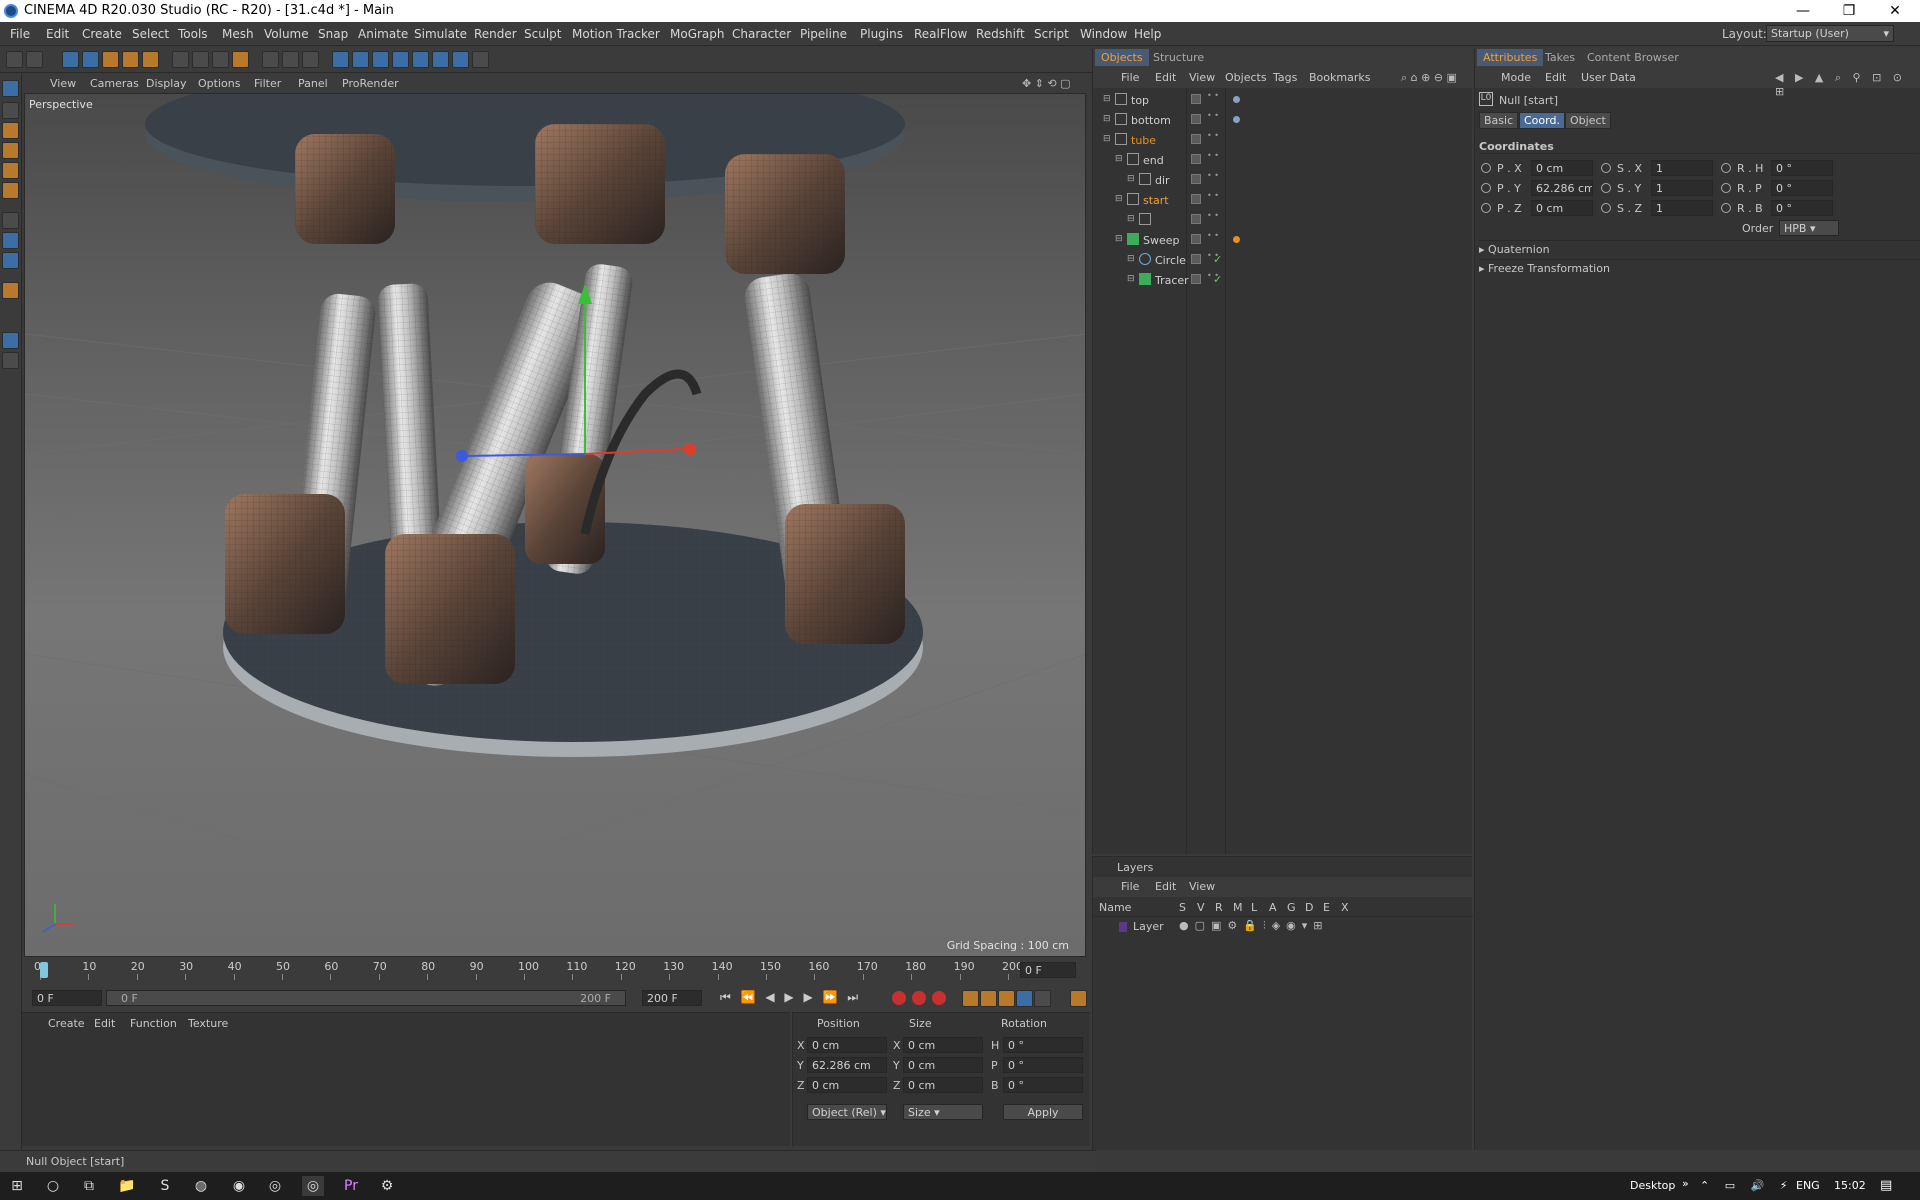 The width and height of the screenshot is (1920, 1200). I want to click on coordinate-system-icon, so click(240, 59).